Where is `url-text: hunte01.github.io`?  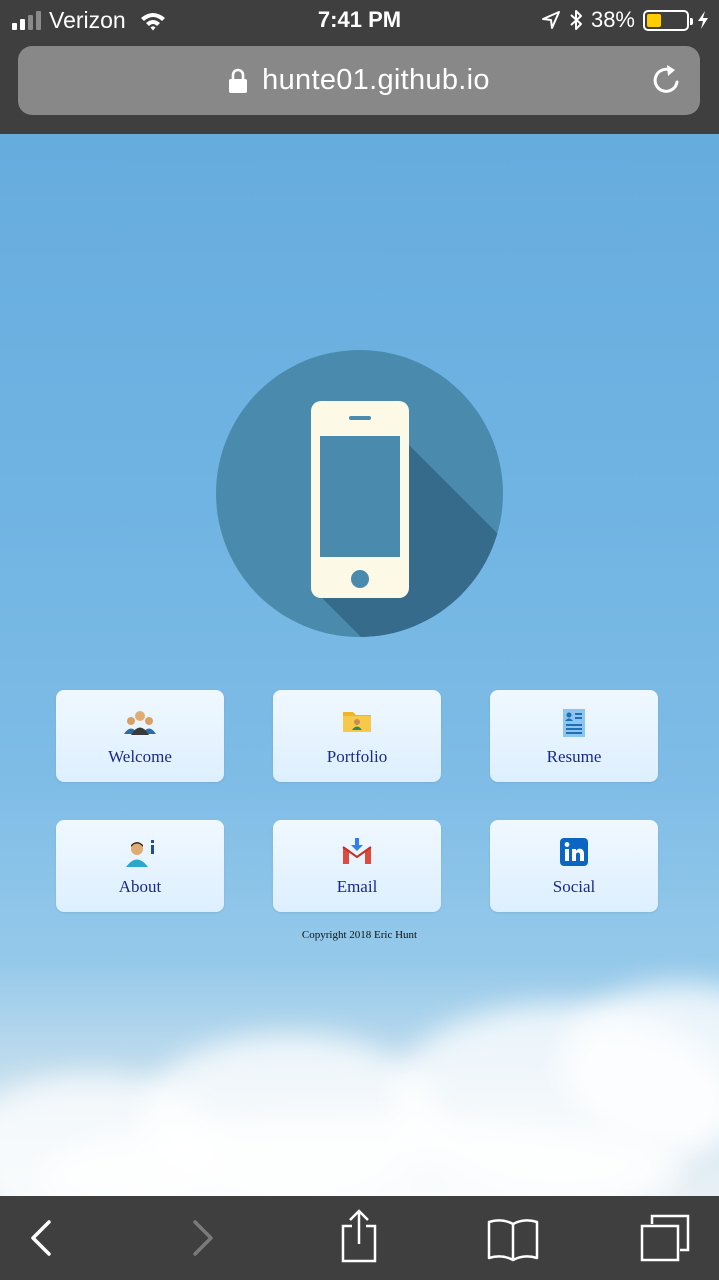
url-text: hunte01.github.io is located at coordinates (376, 80).